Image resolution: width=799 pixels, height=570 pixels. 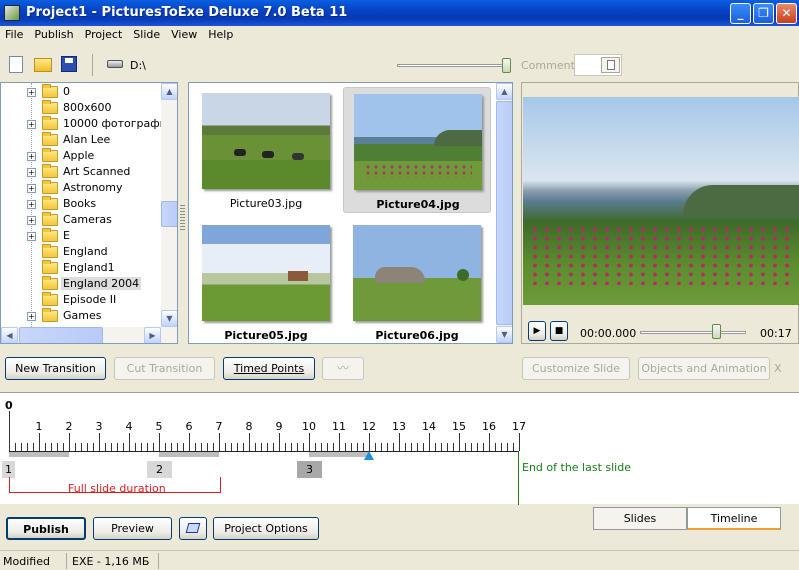 I want to click on save-icon, so click(x=69, y=64).